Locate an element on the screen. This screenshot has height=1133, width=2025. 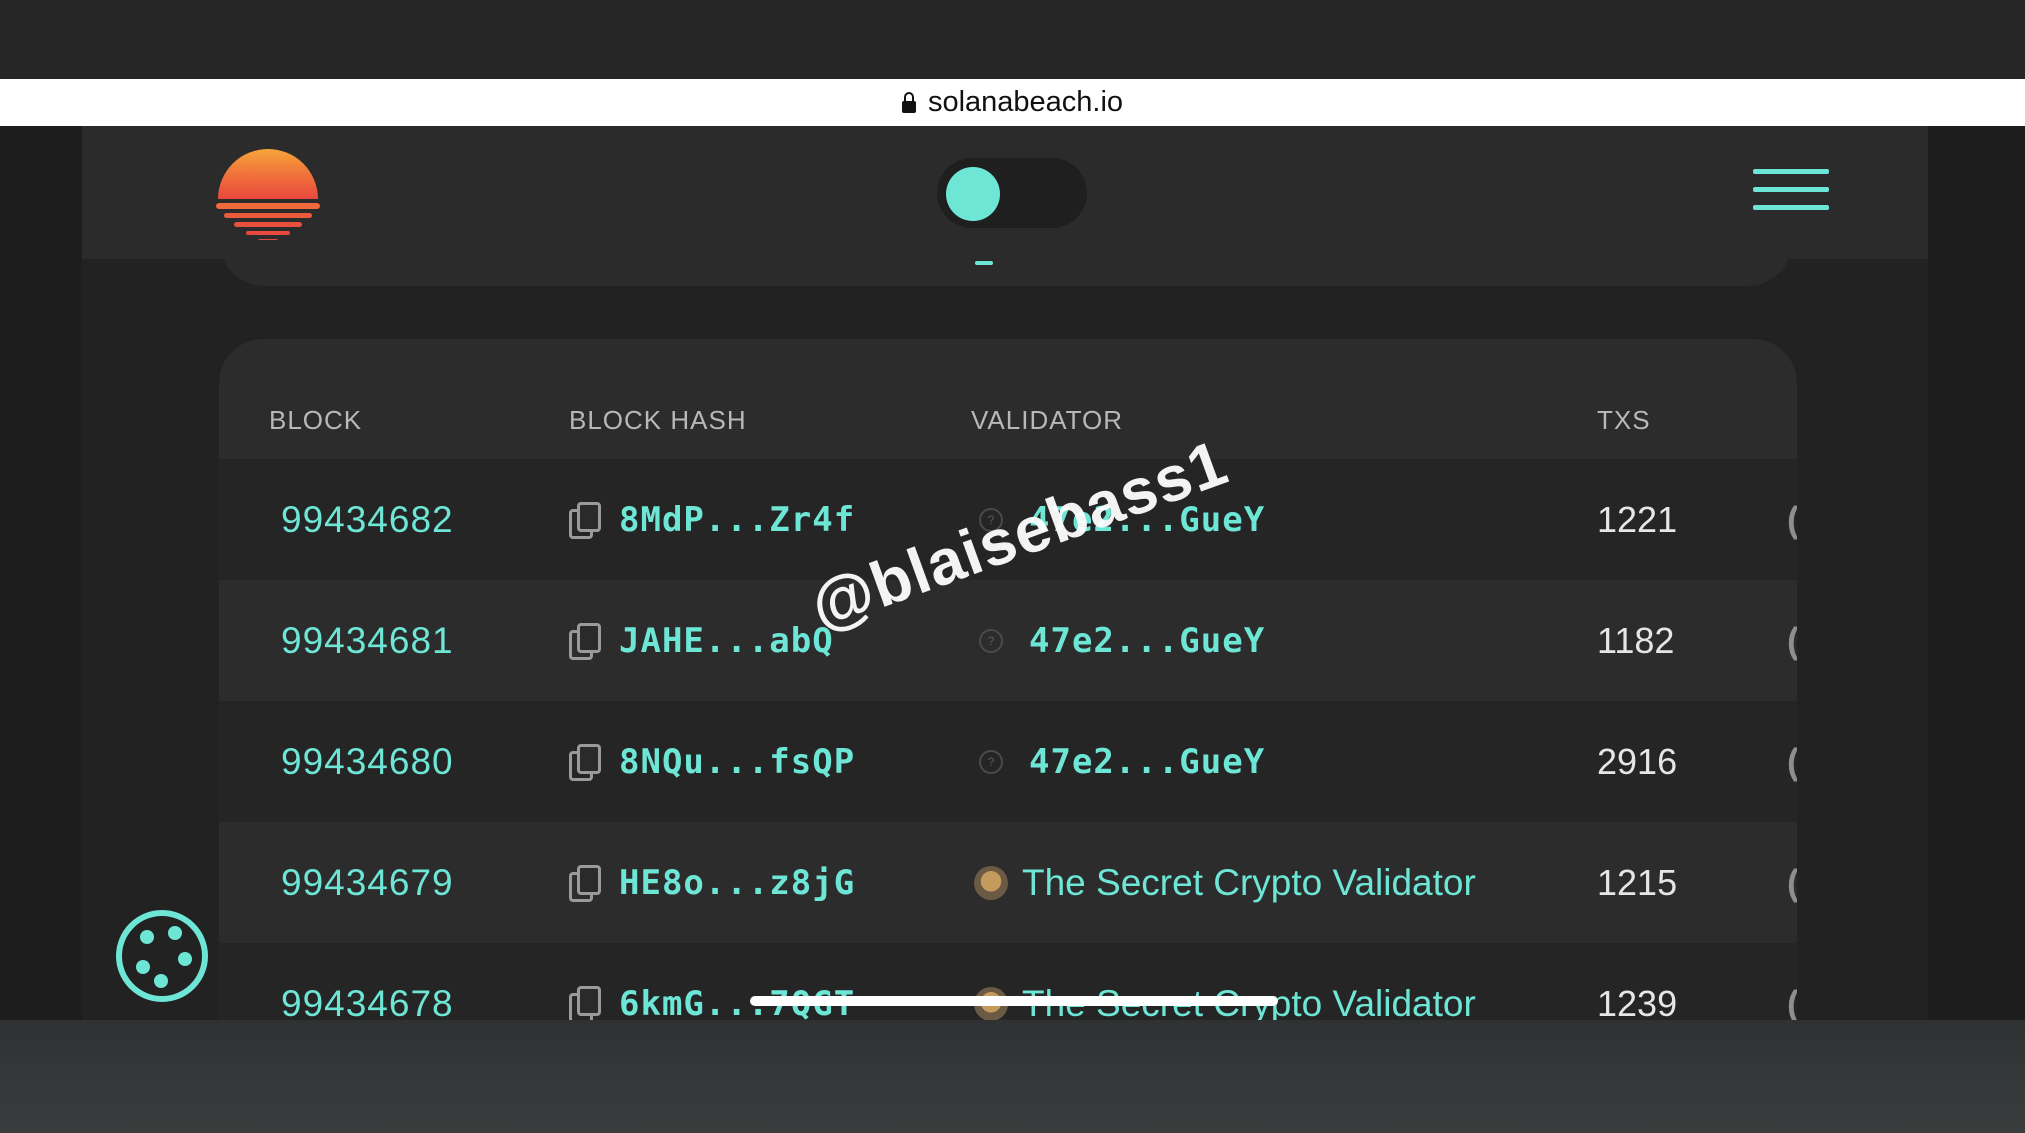
validator-avatar is located at coordinates (991, 882).